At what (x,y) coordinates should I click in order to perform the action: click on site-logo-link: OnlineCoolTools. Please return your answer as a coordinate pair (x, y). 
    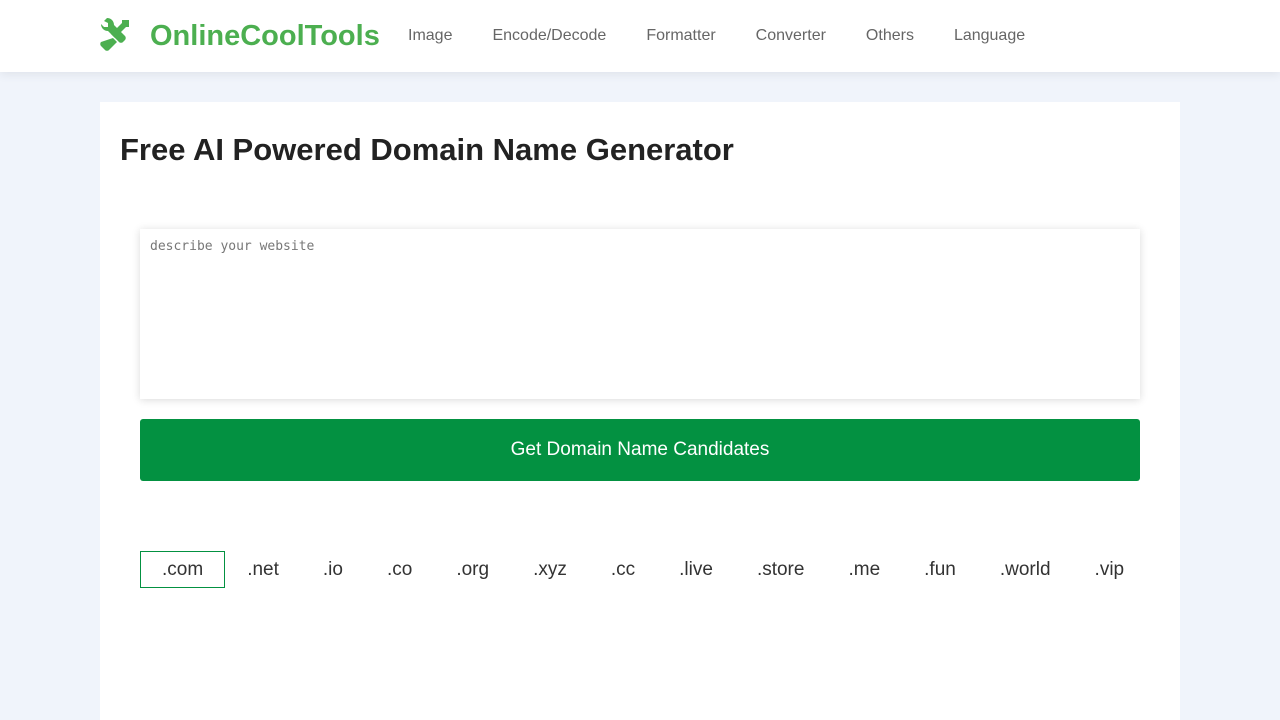
    Looking at the image, I should click on (239, 36).